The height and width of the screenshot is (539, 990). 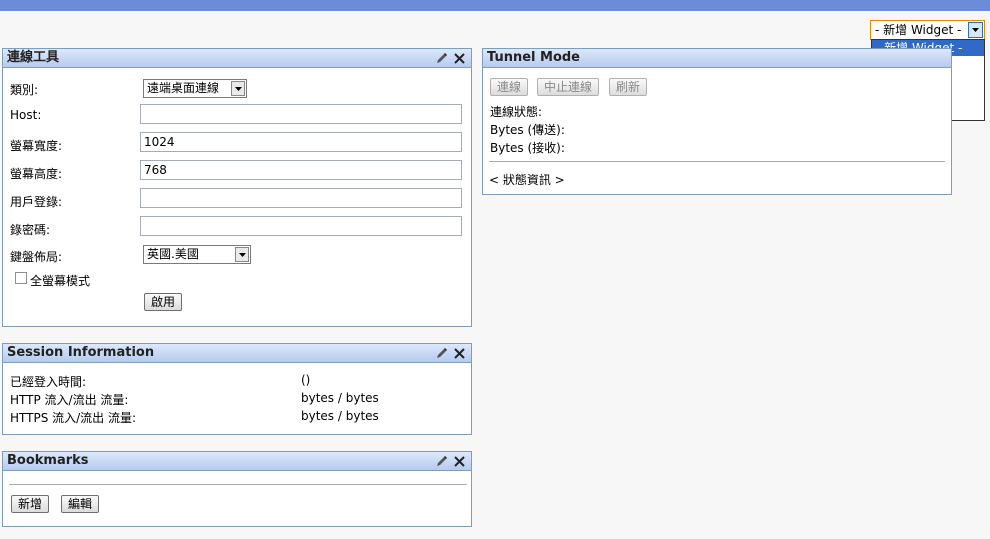 I want to click on panel-header: Session Information, so click(x=237, y=353).